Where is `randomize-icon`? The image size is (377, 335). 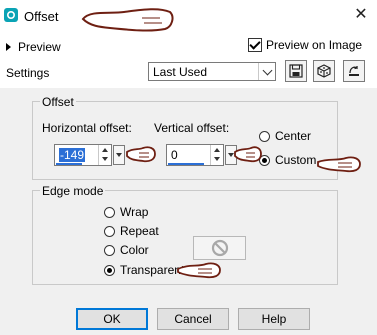
randomize-icon is located at coordinates (324, 71).